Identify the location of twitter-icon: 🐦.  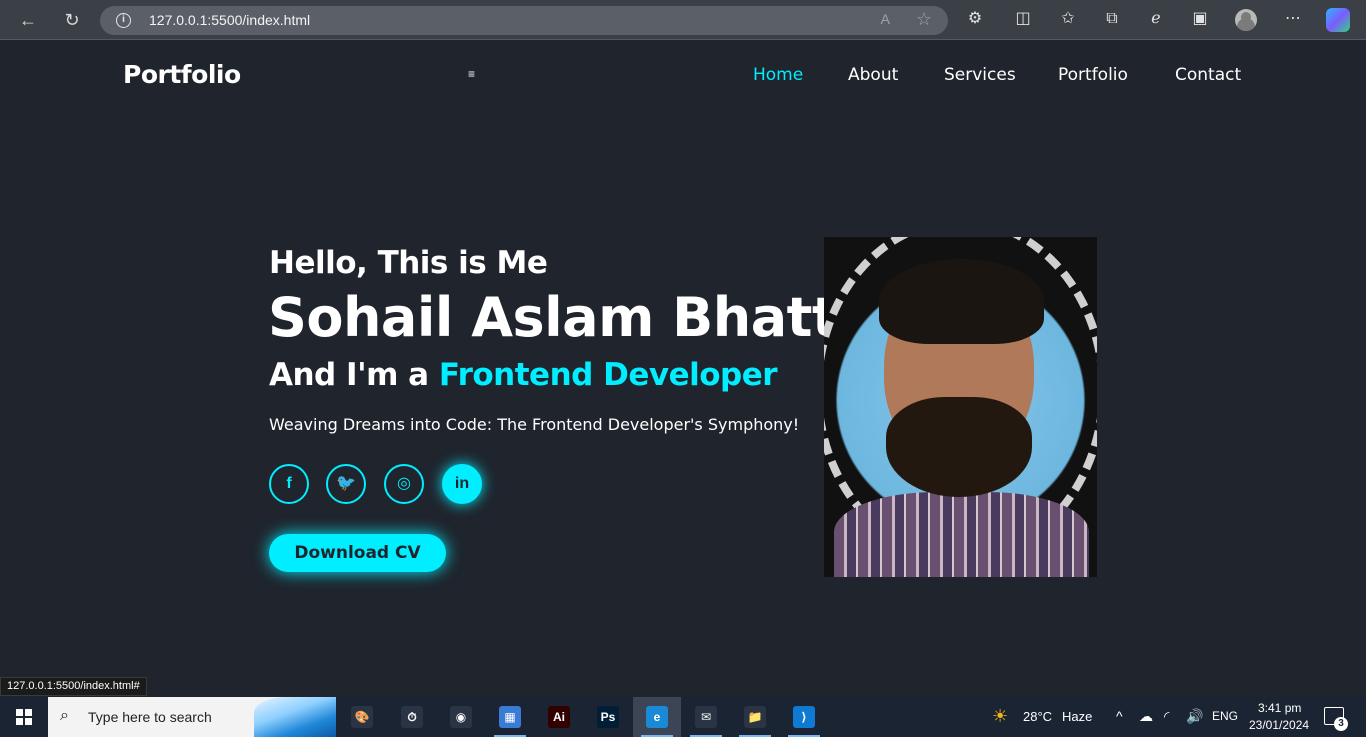
(346, 484).